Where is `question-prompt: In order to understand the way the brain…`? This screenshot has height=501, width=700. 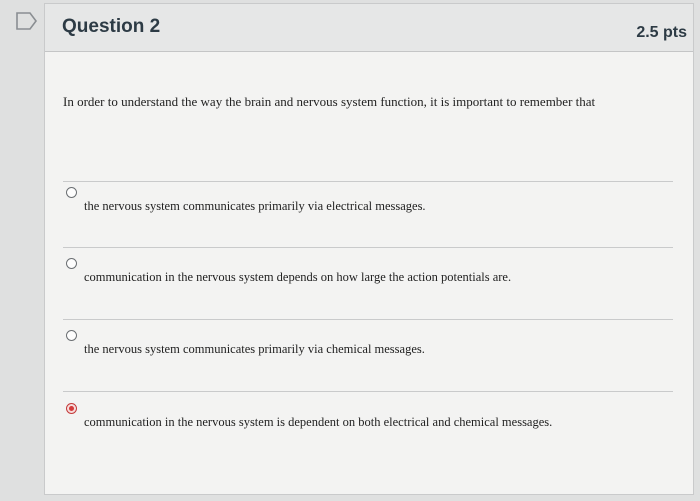
question-prompt: In order to understand the way the brain… is located at coordinates (329, 101).